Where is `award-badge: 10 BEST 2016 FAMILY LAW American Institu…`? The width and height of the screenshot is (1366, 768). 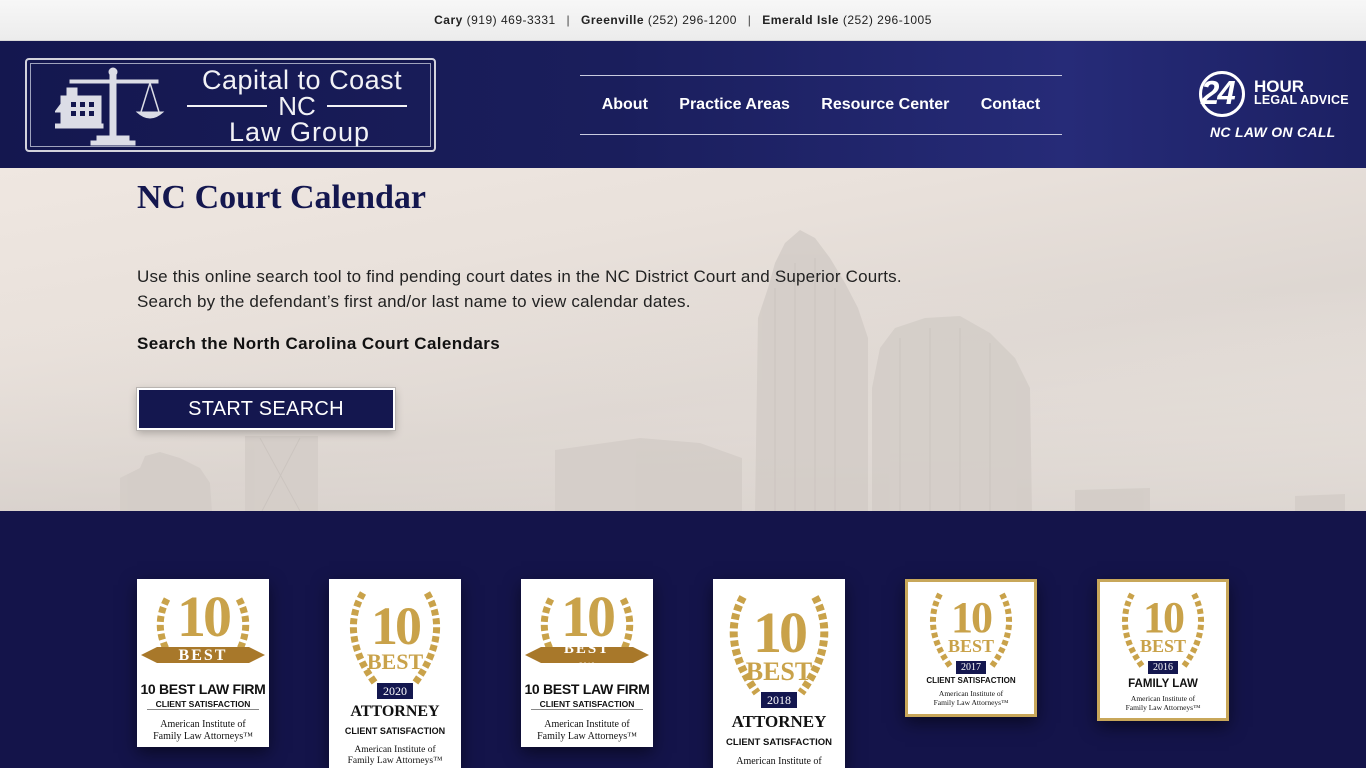
award-badge: 10 BEST 2016 FAMILY LAW American Institu… is located at coordinates (1163, 650).